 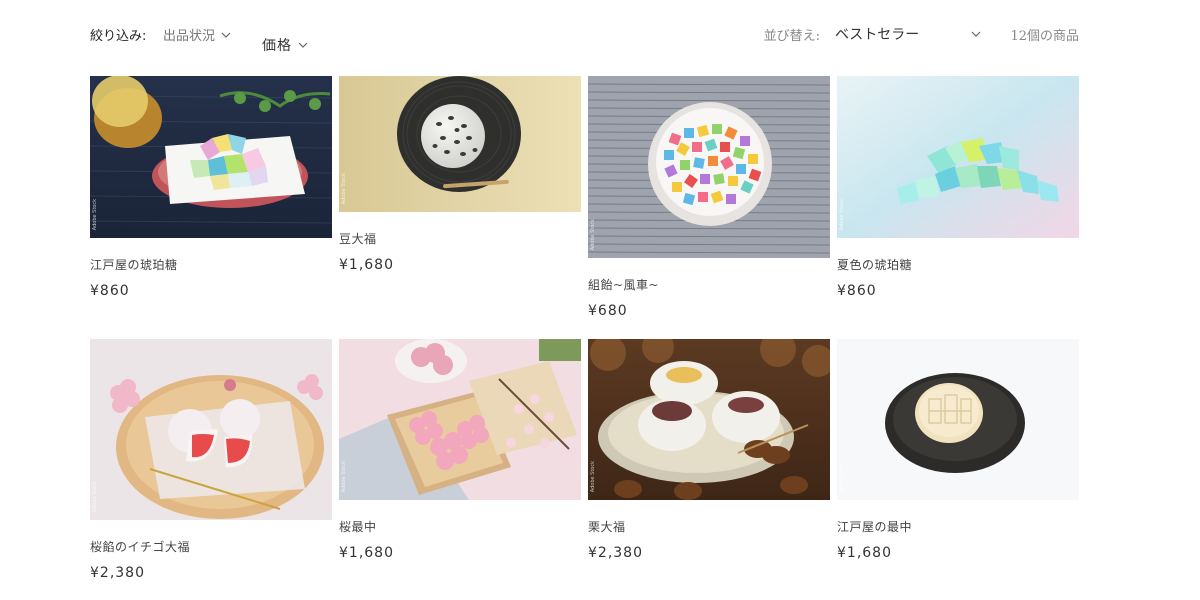 I want to click on product-title: 江戸屋の最中, so click(x=958, y=526).